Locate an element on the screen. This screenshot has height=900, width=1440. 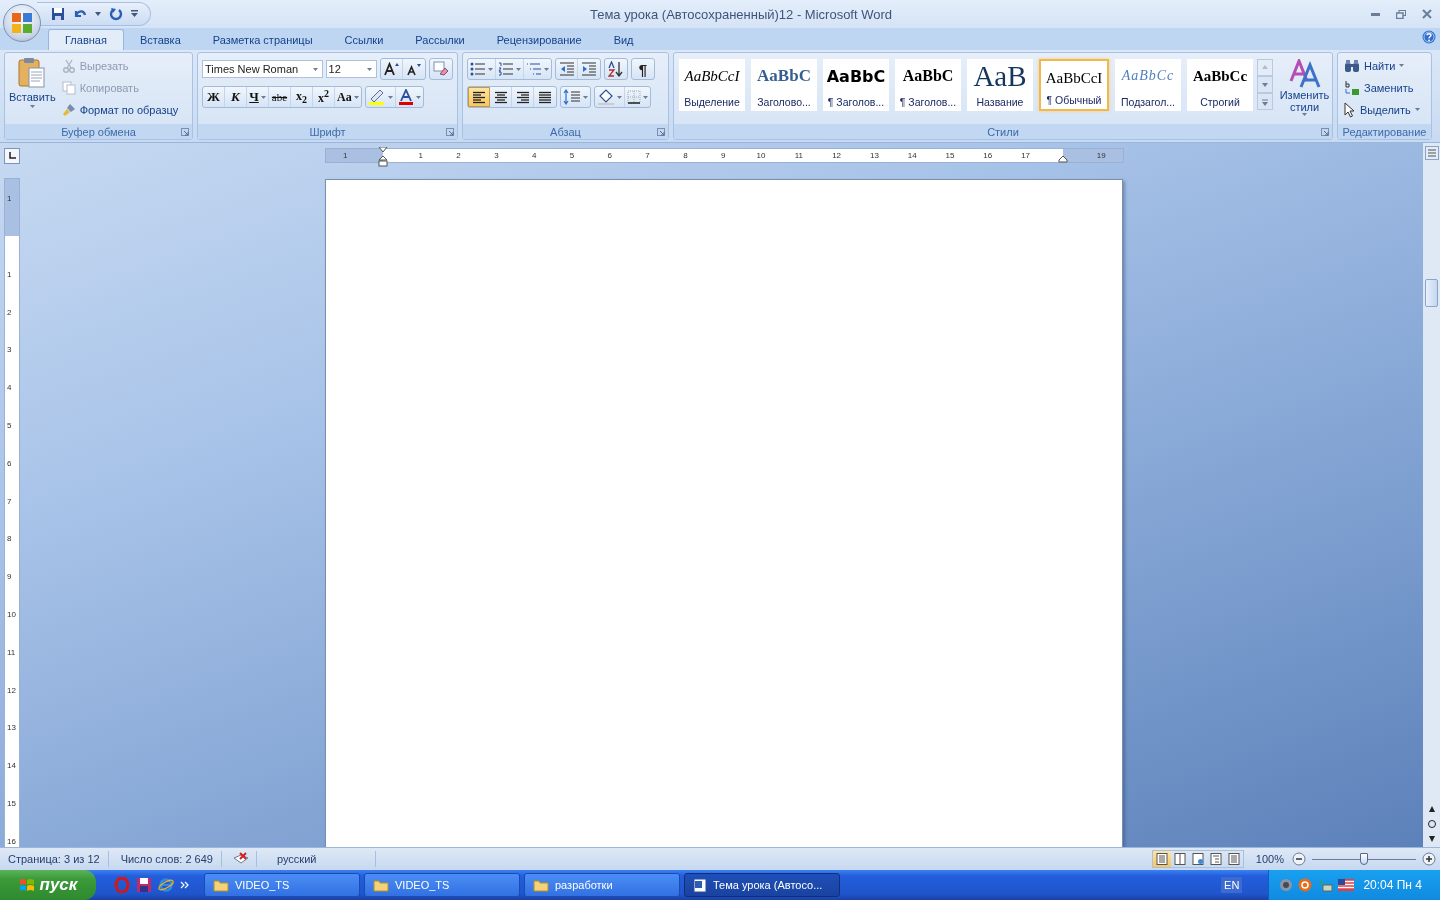
ruler-number: 10 is located at coordinates (761, 155).